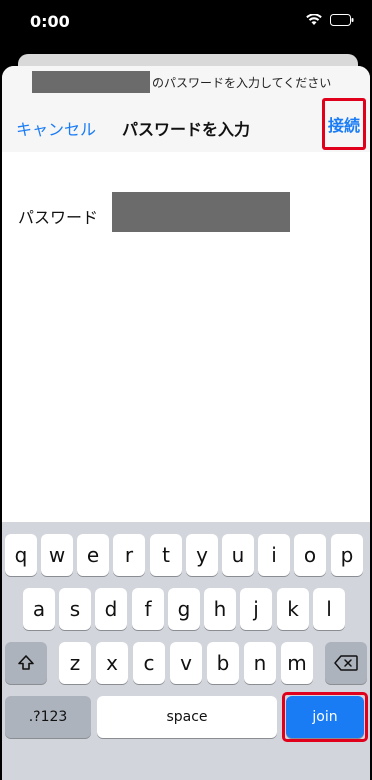 The height and width of the screenshot is (780, 372). I want to click on numbers-key: .?123, so click(48, 717).